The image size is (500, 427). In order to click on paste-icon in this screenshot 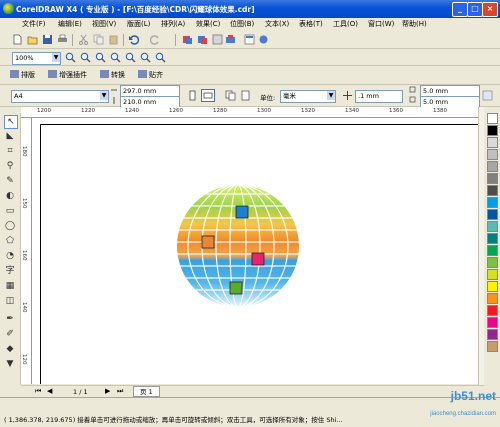, I will do `click(113, 39)`.